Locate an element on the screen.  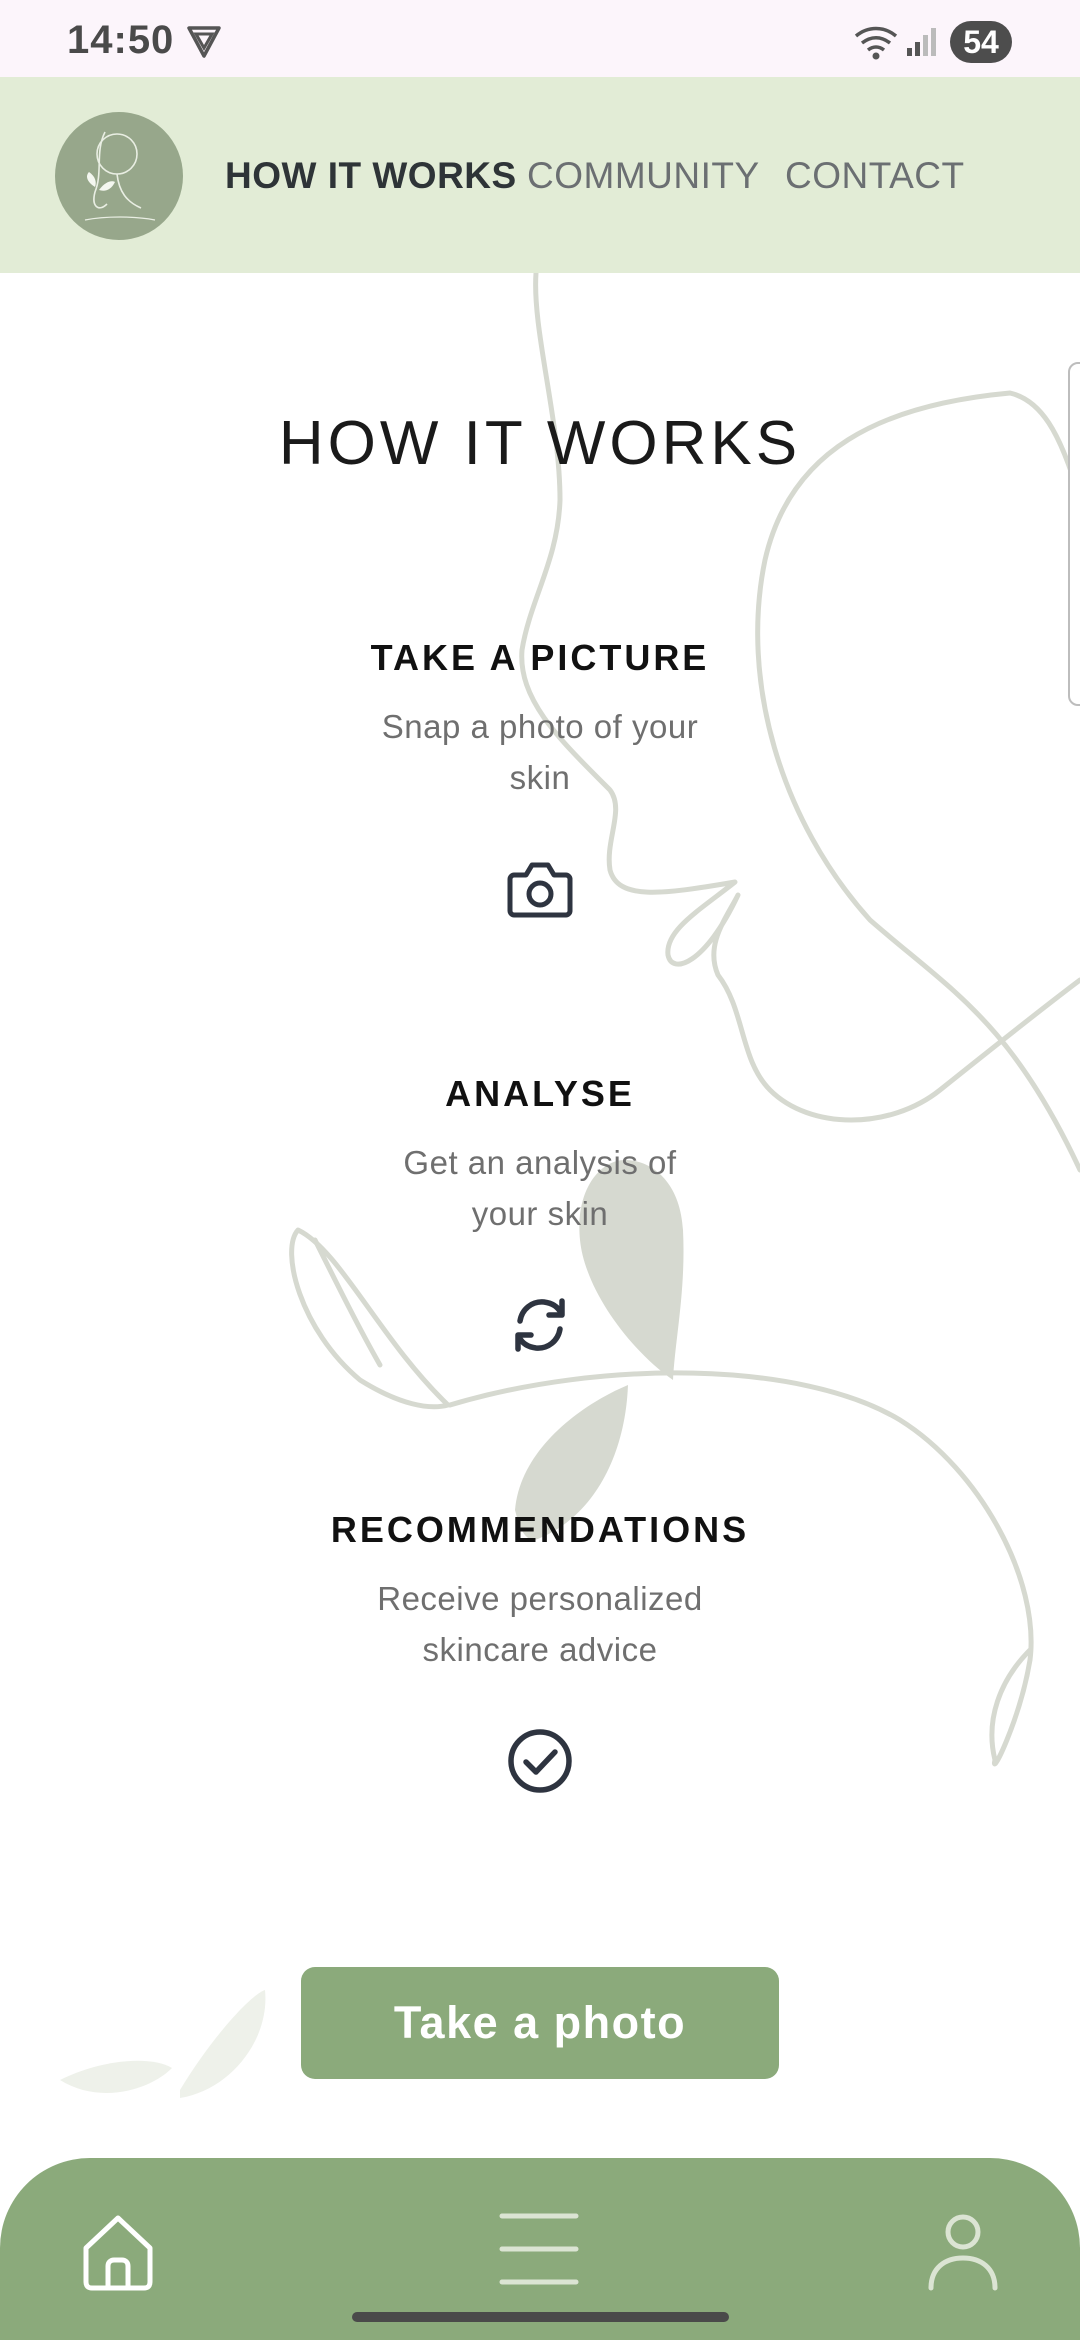
step-title: RECOMMENDATIONS is located at coordinates (540, 1529).